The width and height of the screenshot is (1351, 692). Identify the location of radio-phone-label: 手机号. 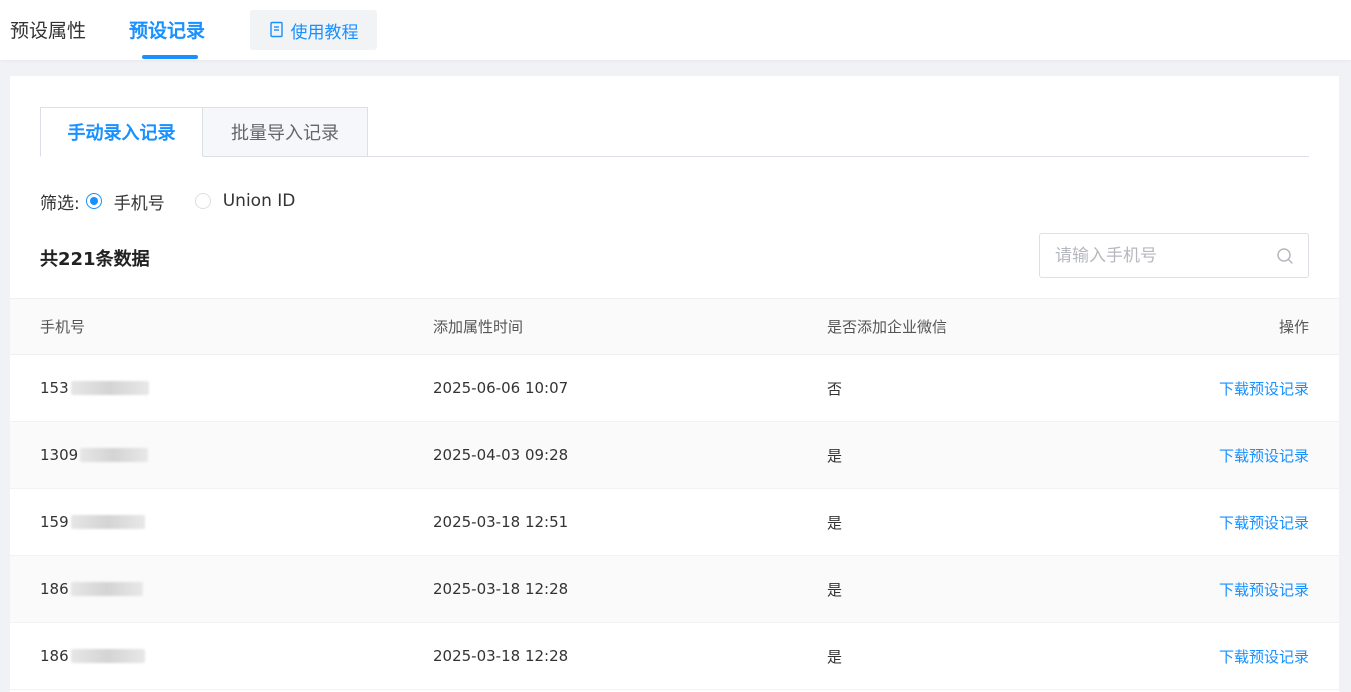
(139, 203).